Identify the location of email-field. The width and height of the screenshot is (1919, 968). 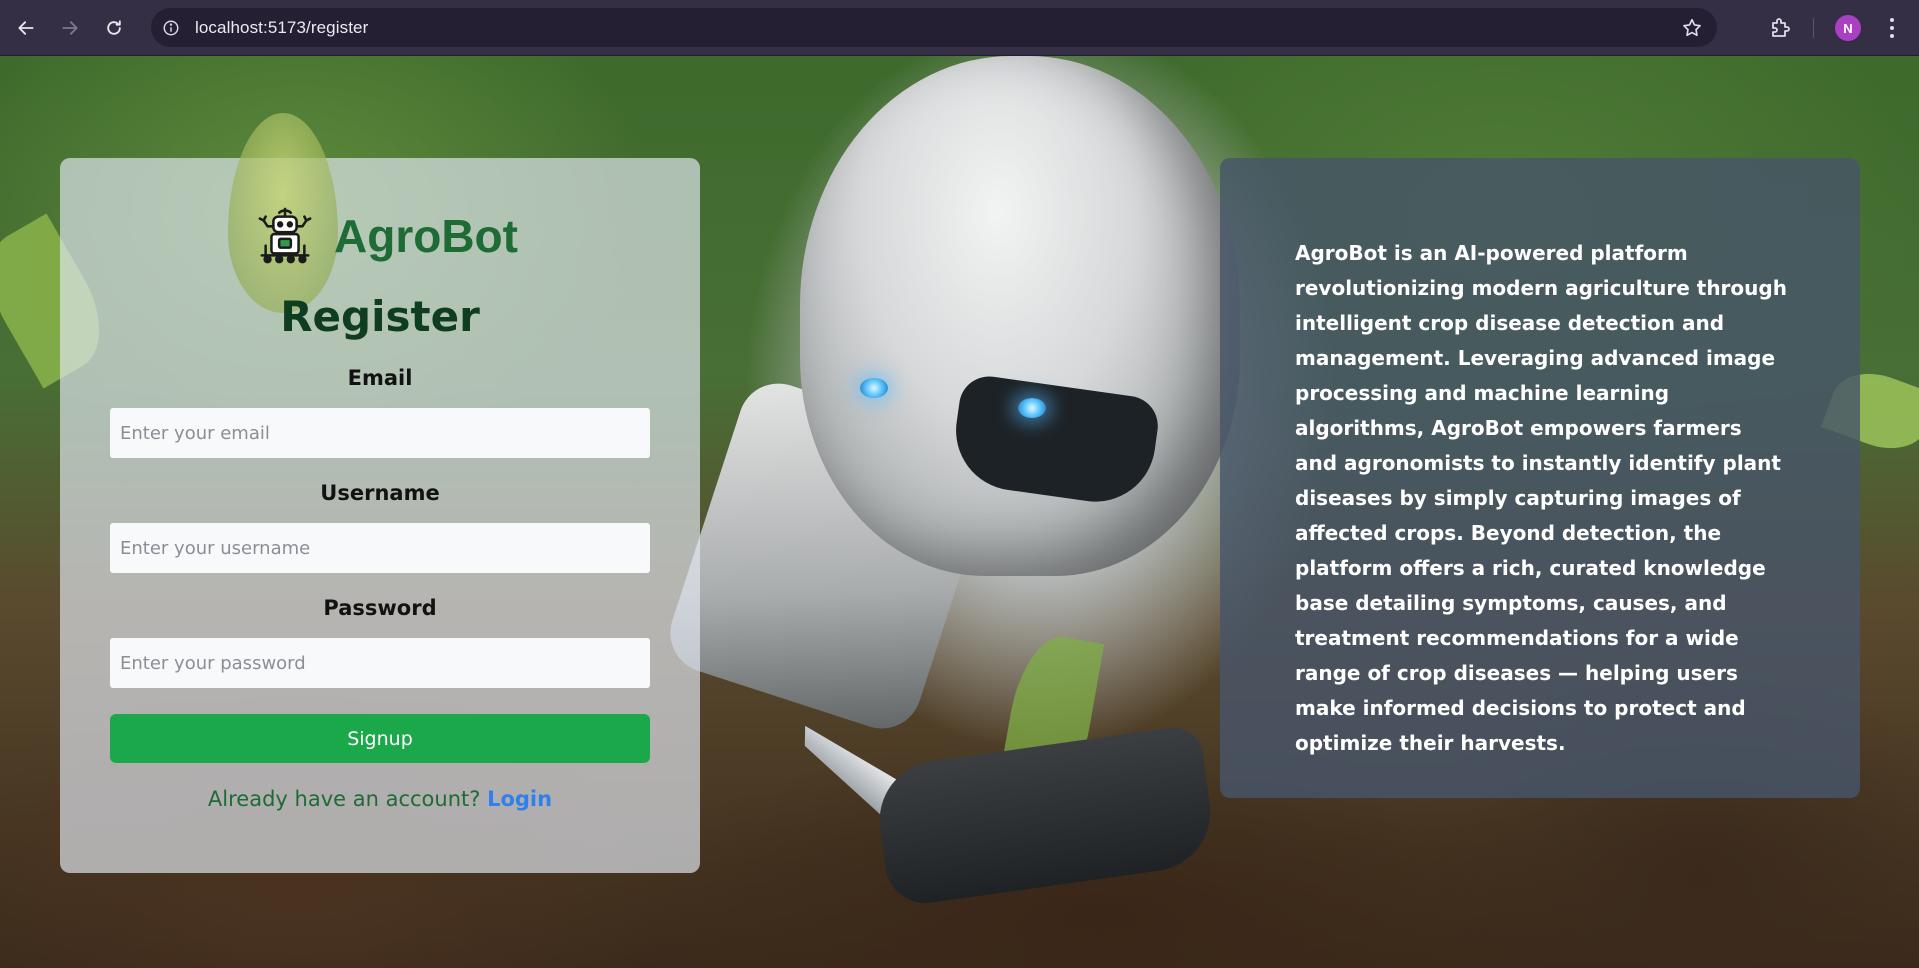
(380, 433).